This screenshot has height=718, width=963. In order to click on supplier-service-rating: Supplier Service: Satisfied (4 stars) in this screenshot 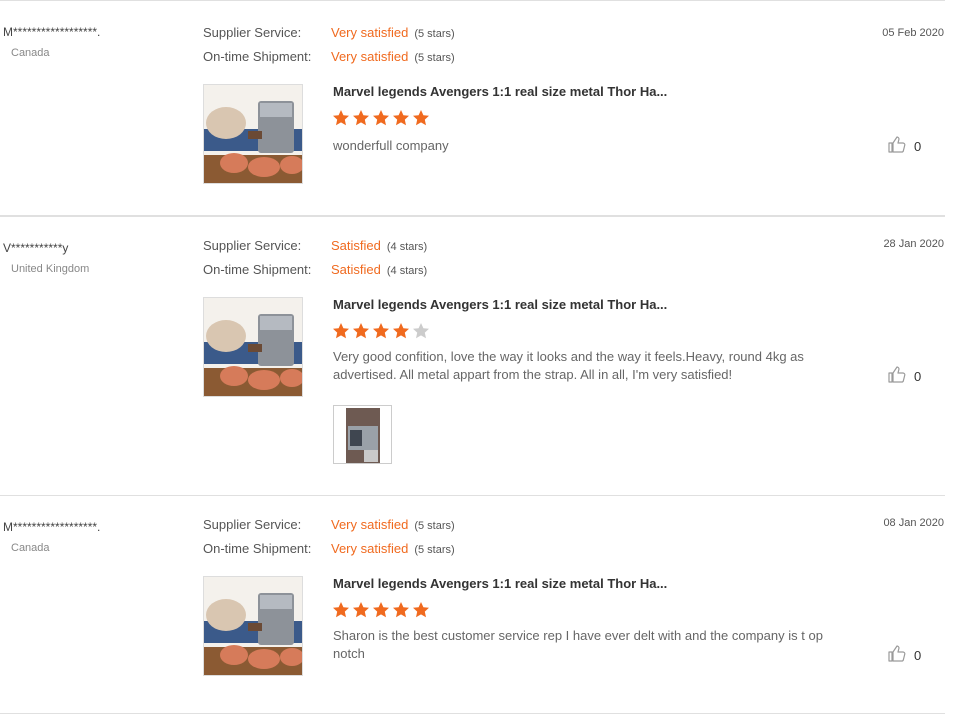, I will do `click(315, 245)`.